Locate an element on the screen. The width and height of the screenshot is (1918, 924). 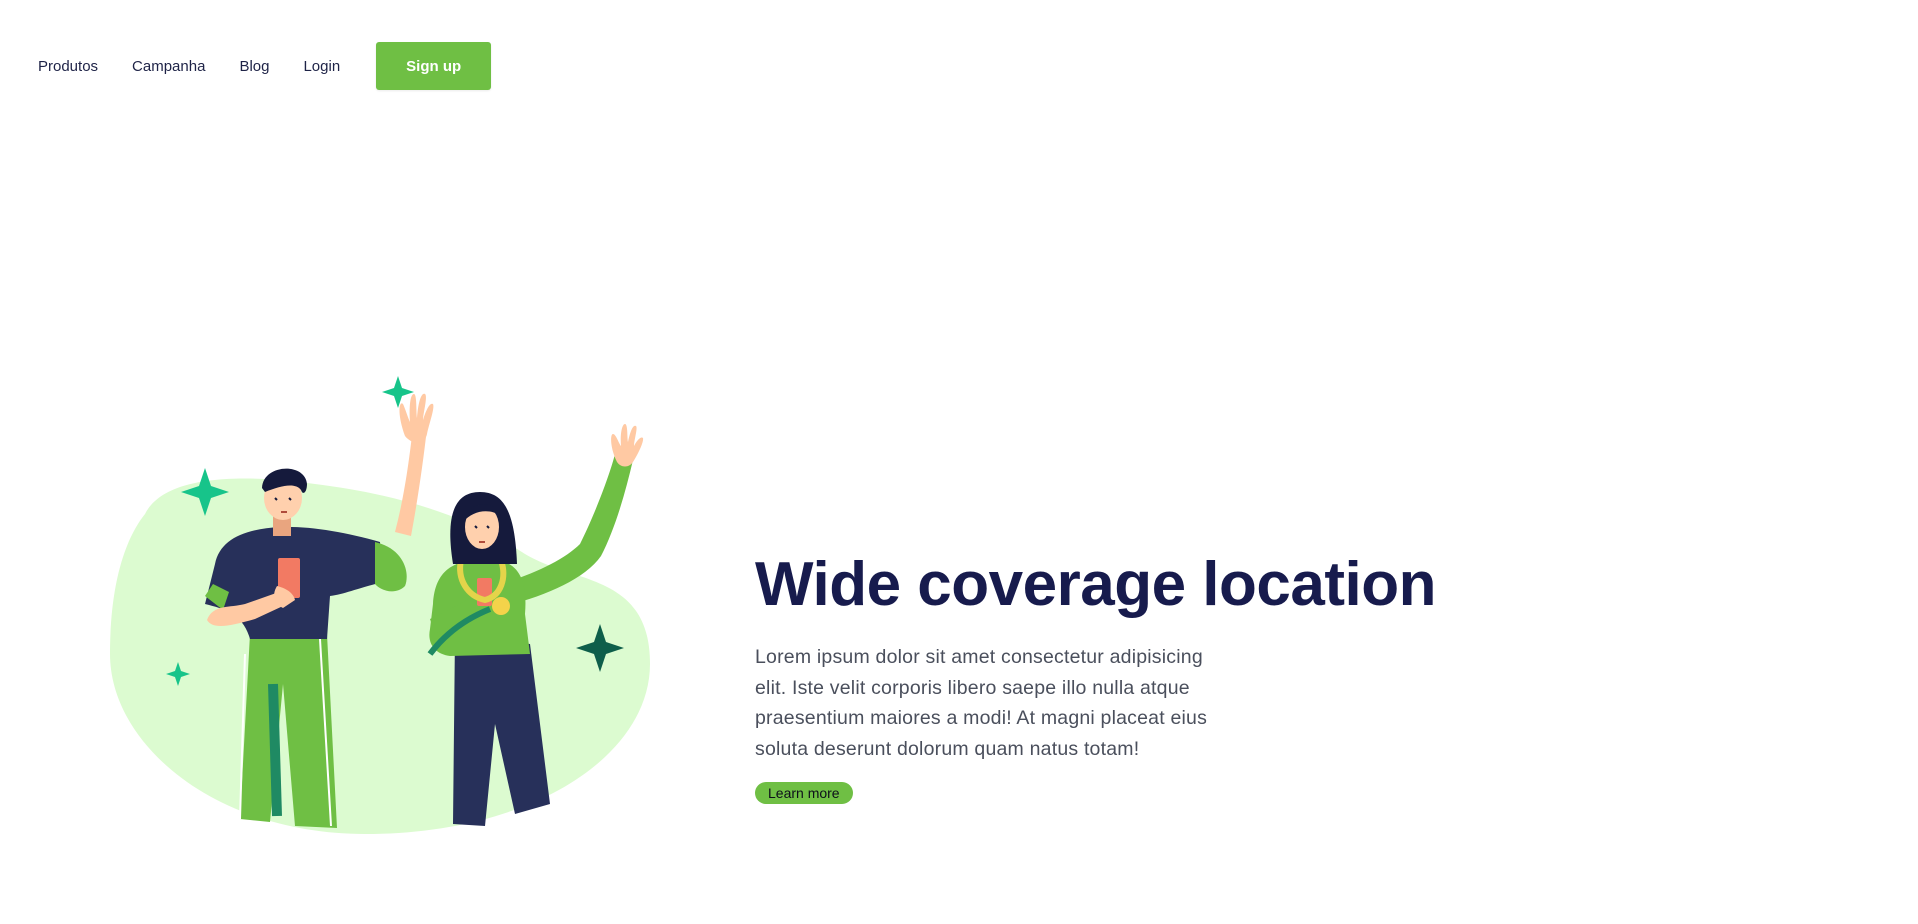
sparkle-icon is located at coordinates (398, 392).